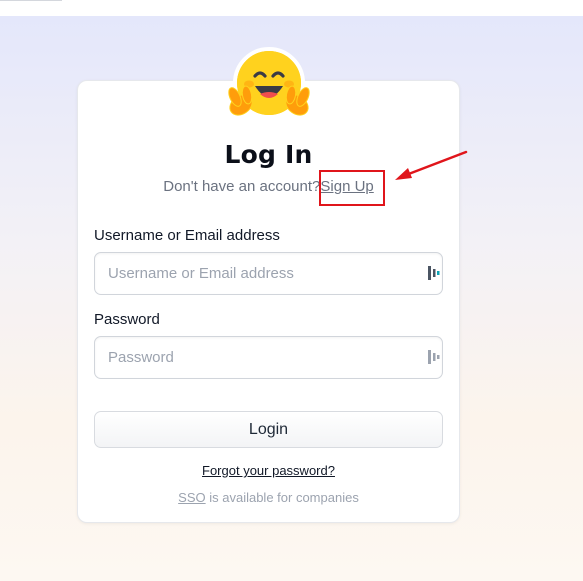  What do you see at coordinates (268, 357) in the screenshot?
I see `password-input` at bounding box center [268, 357].